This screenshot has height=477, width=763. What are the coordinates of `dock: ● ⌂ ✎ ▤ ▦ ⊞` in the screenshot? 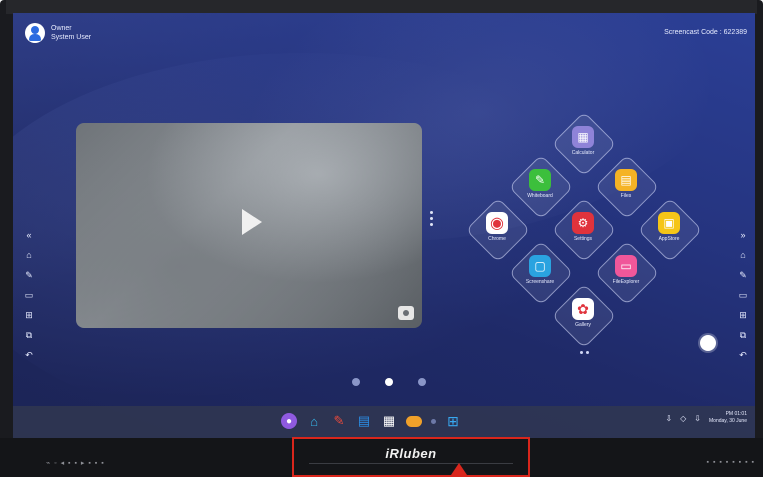 It's located at (371, 421).